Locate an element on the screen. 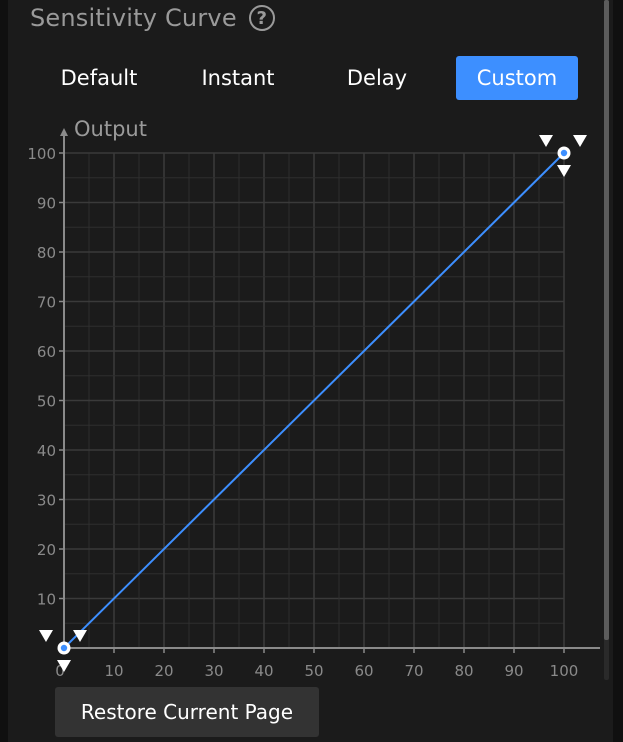  tab-custom: Custom is located at coordinates (517, 78).